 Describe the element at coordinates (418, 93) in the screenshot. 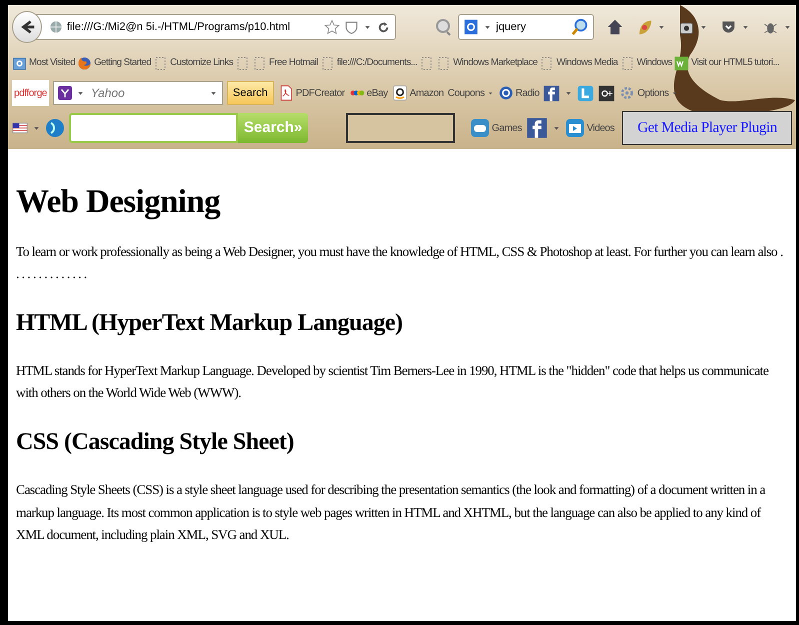

I see `toolbar-link: Amazon` at that location.